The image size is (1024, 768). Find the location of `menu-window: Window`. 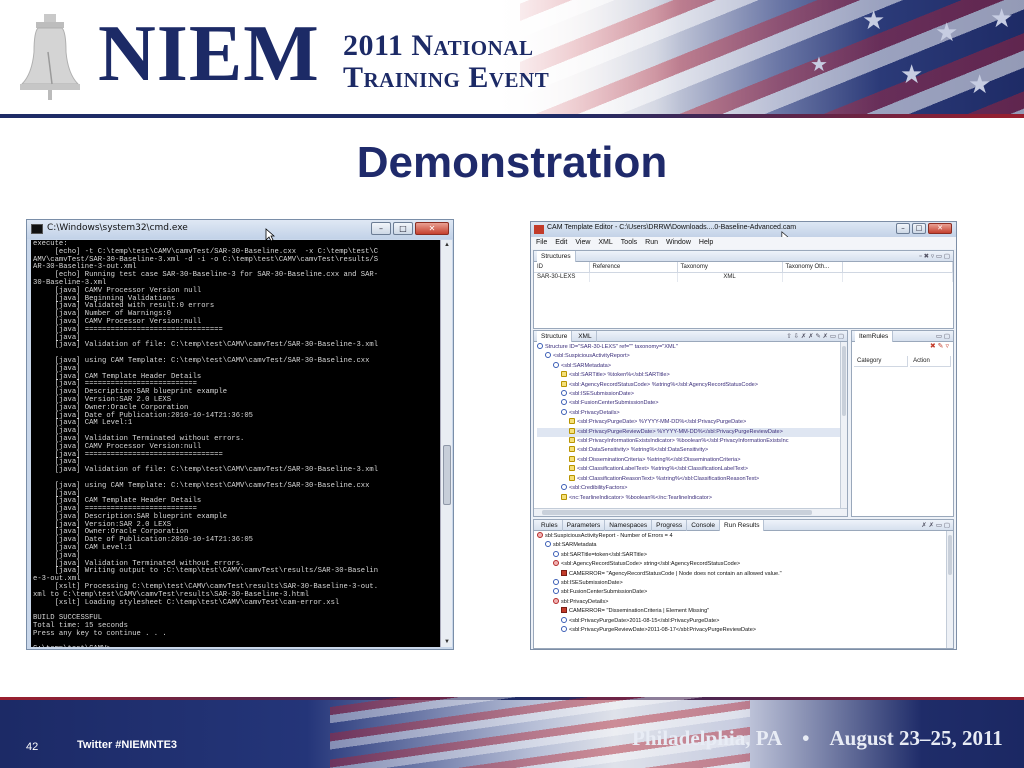

menu-window: Window is located at coordinates (678, 243).